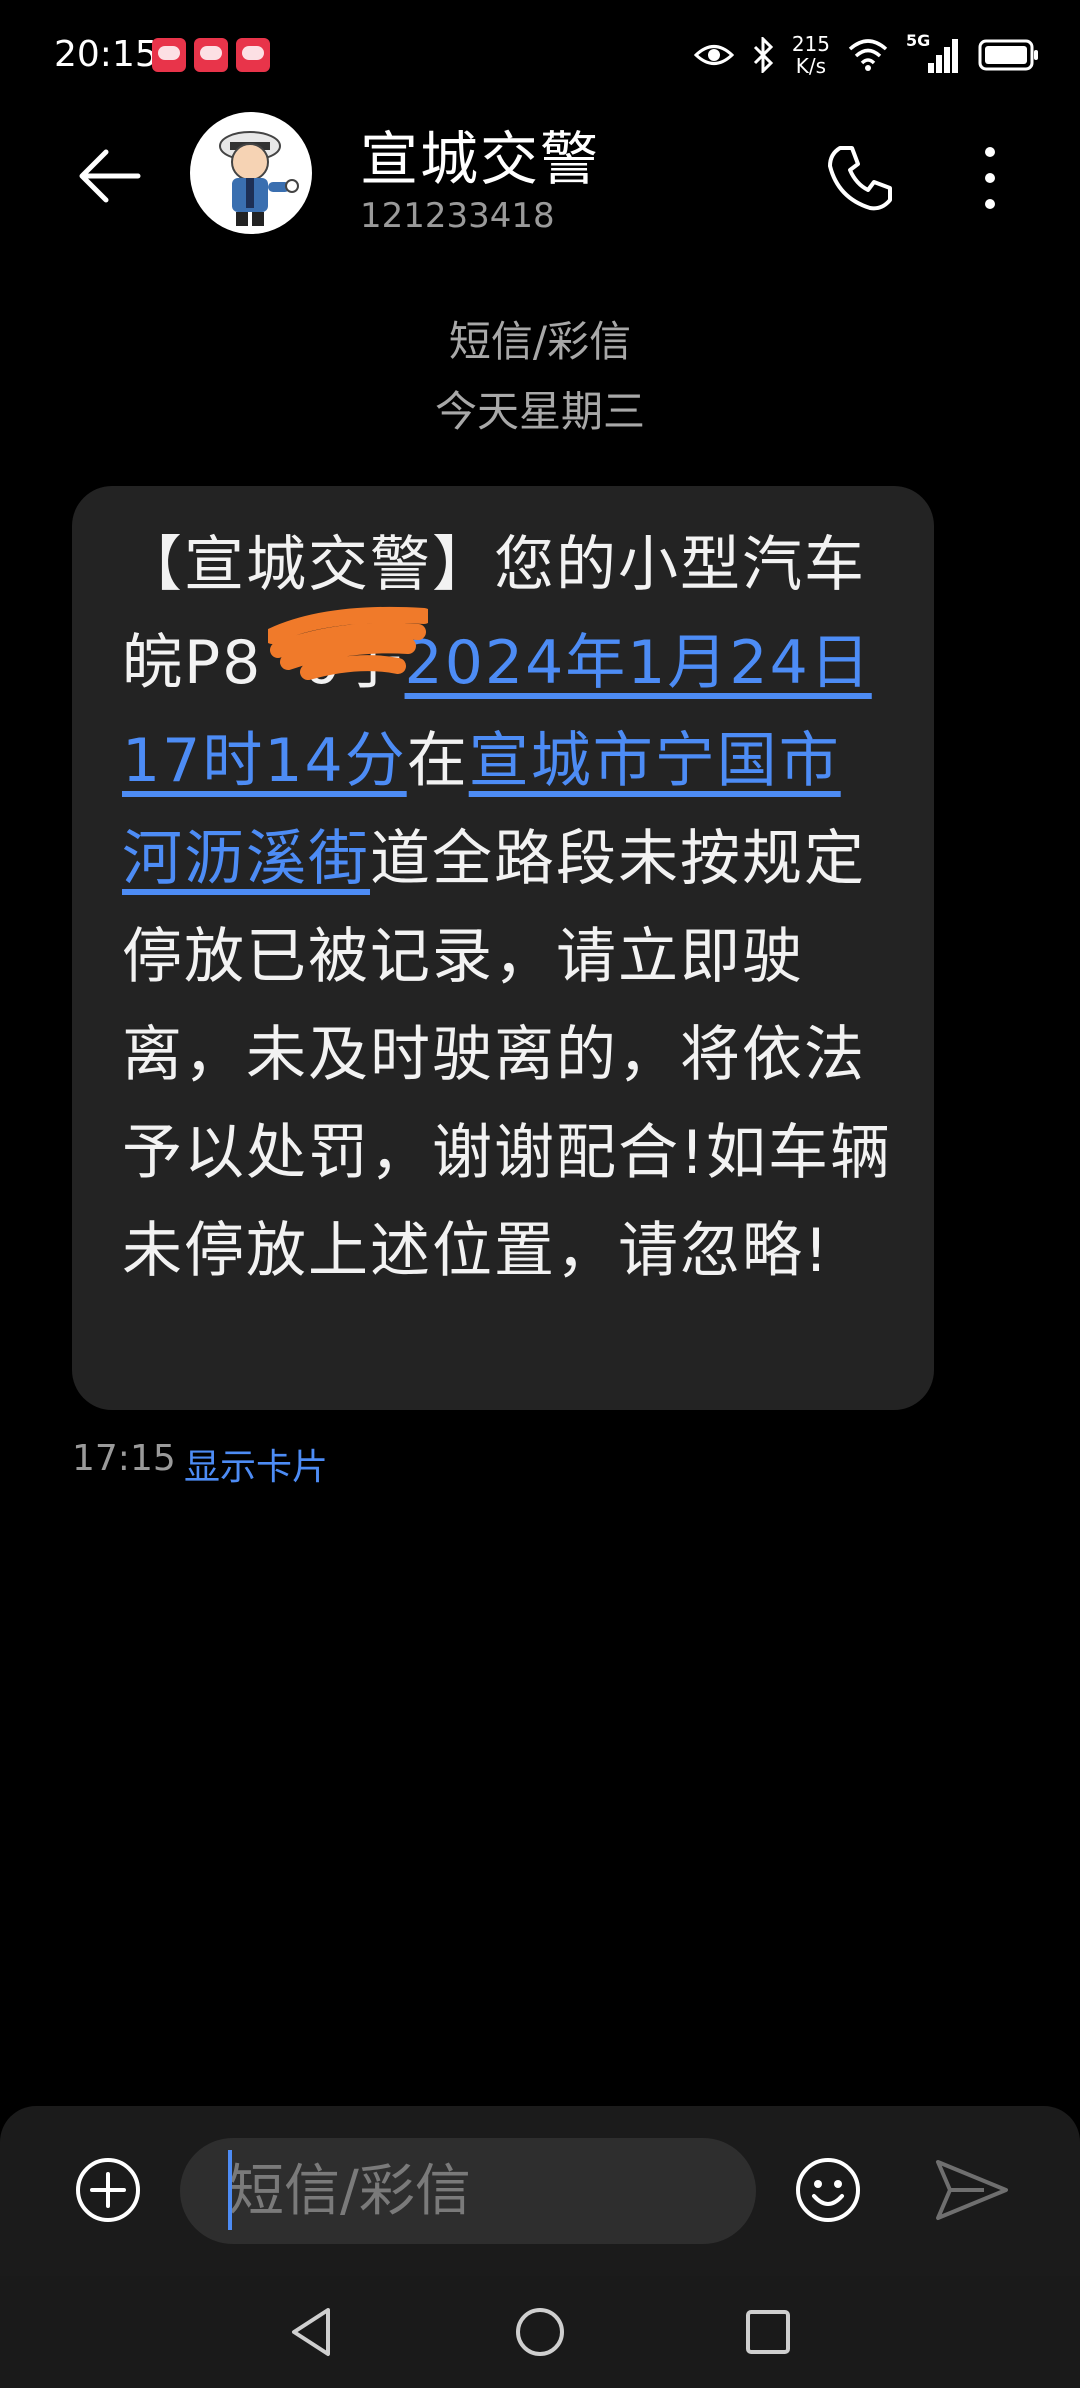  I want to click on wifi-icon, so click(868, 55).